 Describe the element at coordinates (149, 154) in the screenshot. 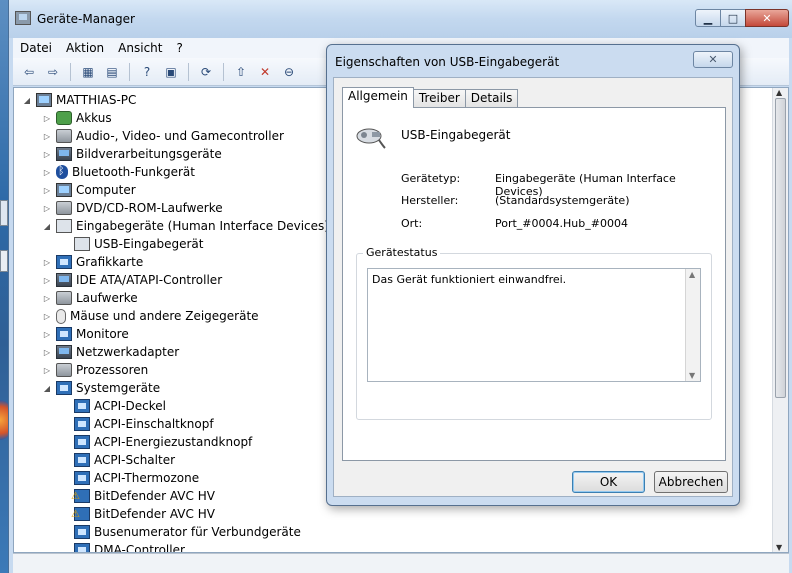

I see `tree-item-label: Bildverarbeitungsgeräte` at that location.